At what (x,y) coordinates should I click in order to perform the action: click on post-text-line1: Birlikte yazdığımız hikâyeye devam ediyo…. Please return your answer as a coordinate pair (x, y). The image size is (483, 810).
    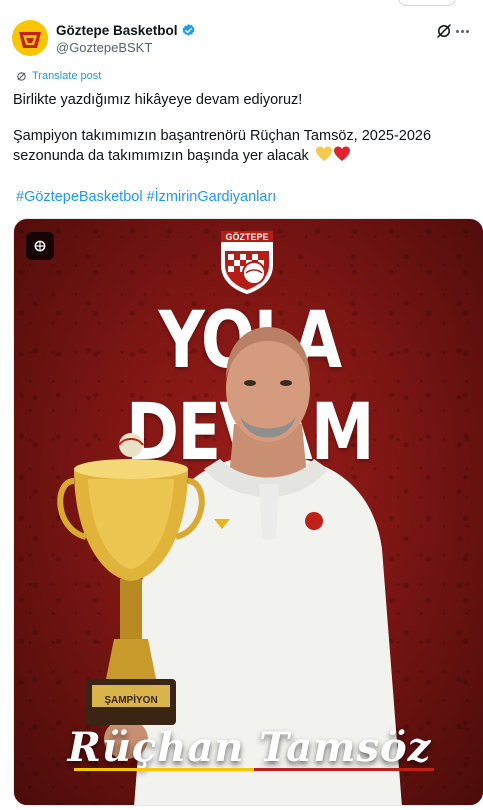
    Looking at the image, I should click on (158, 100).